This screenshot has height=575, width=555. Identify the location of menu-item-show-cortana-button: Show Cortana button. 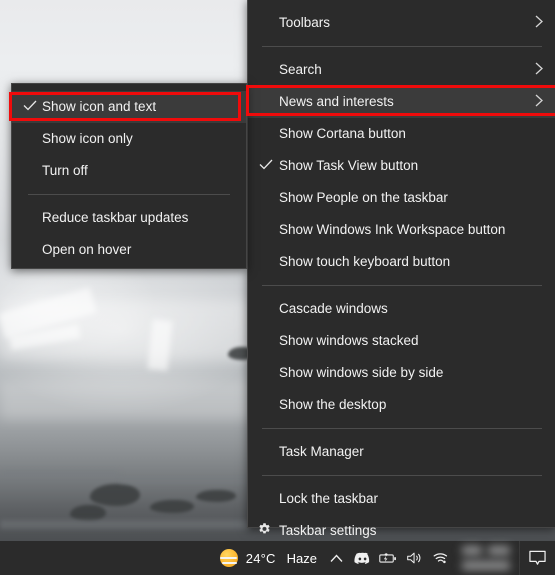
(401, 134).